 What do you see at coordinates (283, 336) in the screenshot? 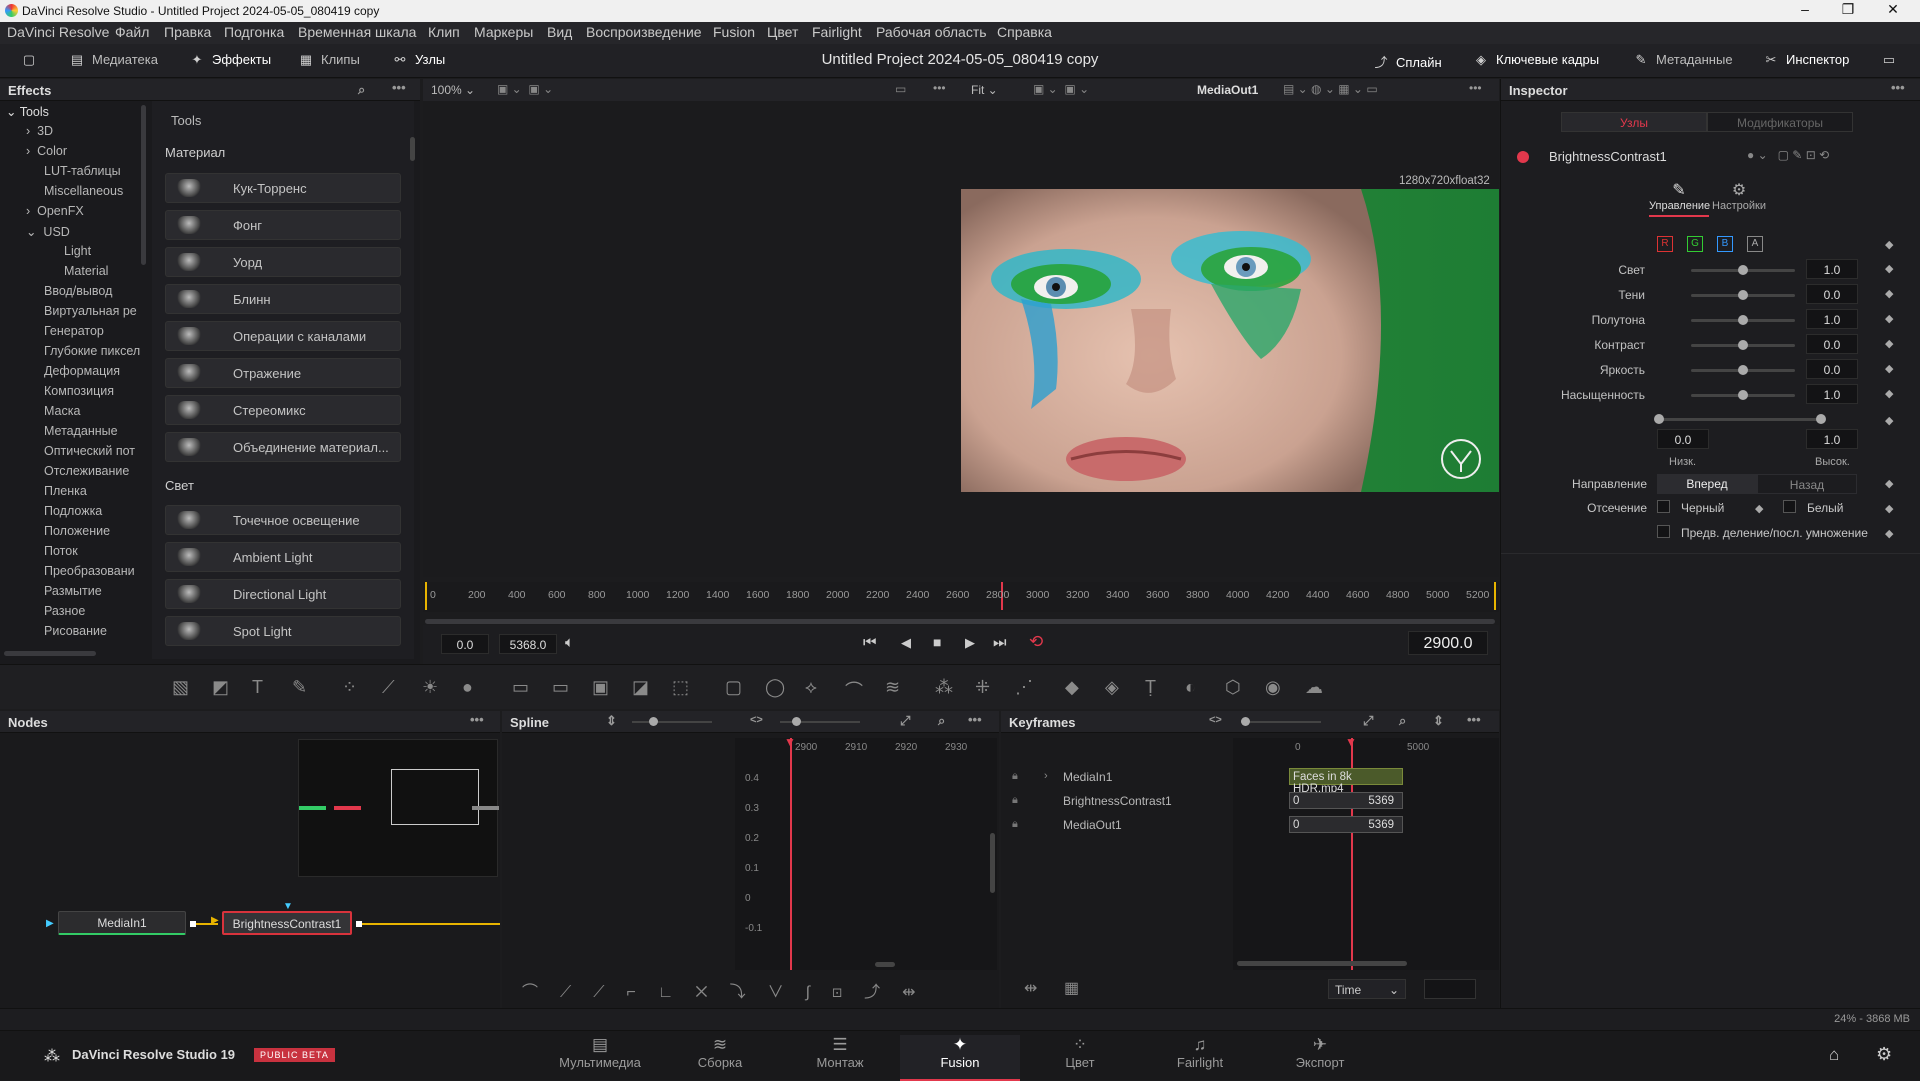
I see `tool-item: Операции с каналами` at bounding box center [283, 336].